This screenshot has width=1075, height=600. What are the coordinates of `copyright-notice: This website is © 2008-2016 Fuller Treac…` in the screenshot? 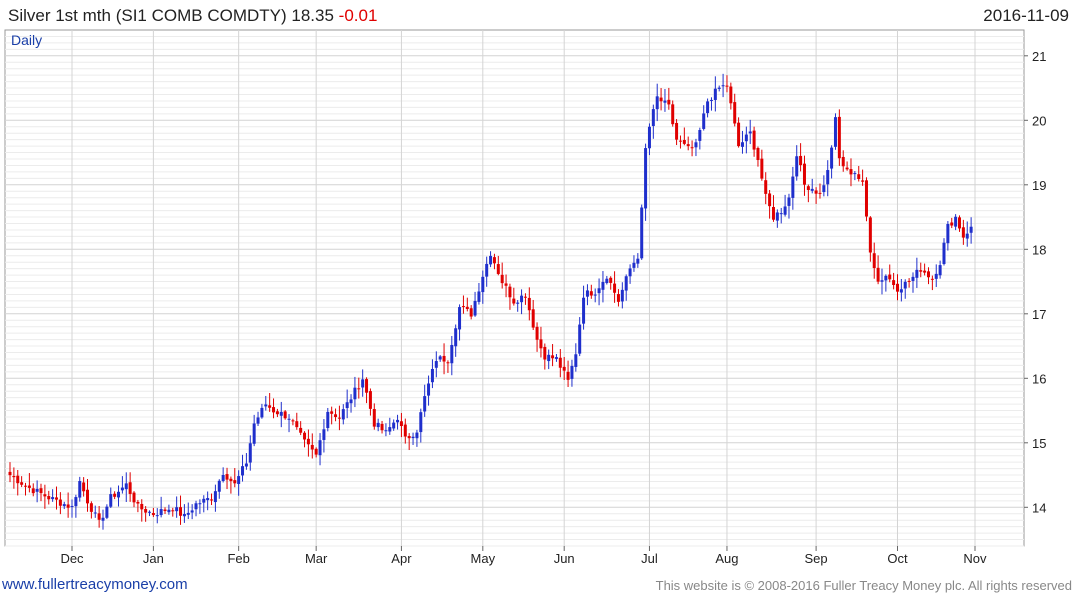 It's located at (863, 585).